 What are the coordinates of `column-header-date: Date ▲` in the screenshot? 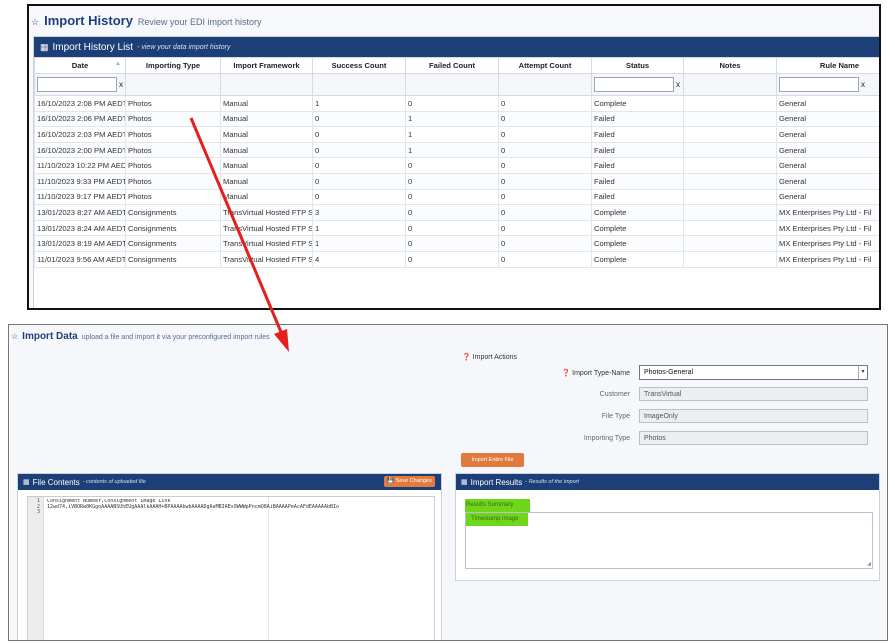 It's located at (80, 65).